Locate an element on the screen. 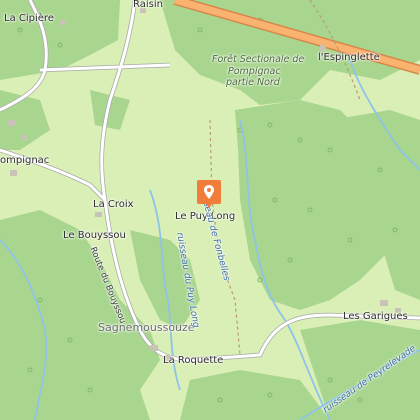  place-label-sagnemoussouze: Sagnemoussouze is located at coordinates (146, 327).